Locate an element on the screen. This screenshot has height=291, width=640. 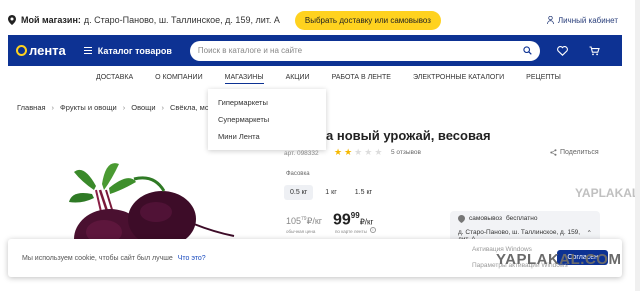
stores-dropdown: Гипермаркеты Супермаркеты Мини Лента is located at coordinates (267, 119).